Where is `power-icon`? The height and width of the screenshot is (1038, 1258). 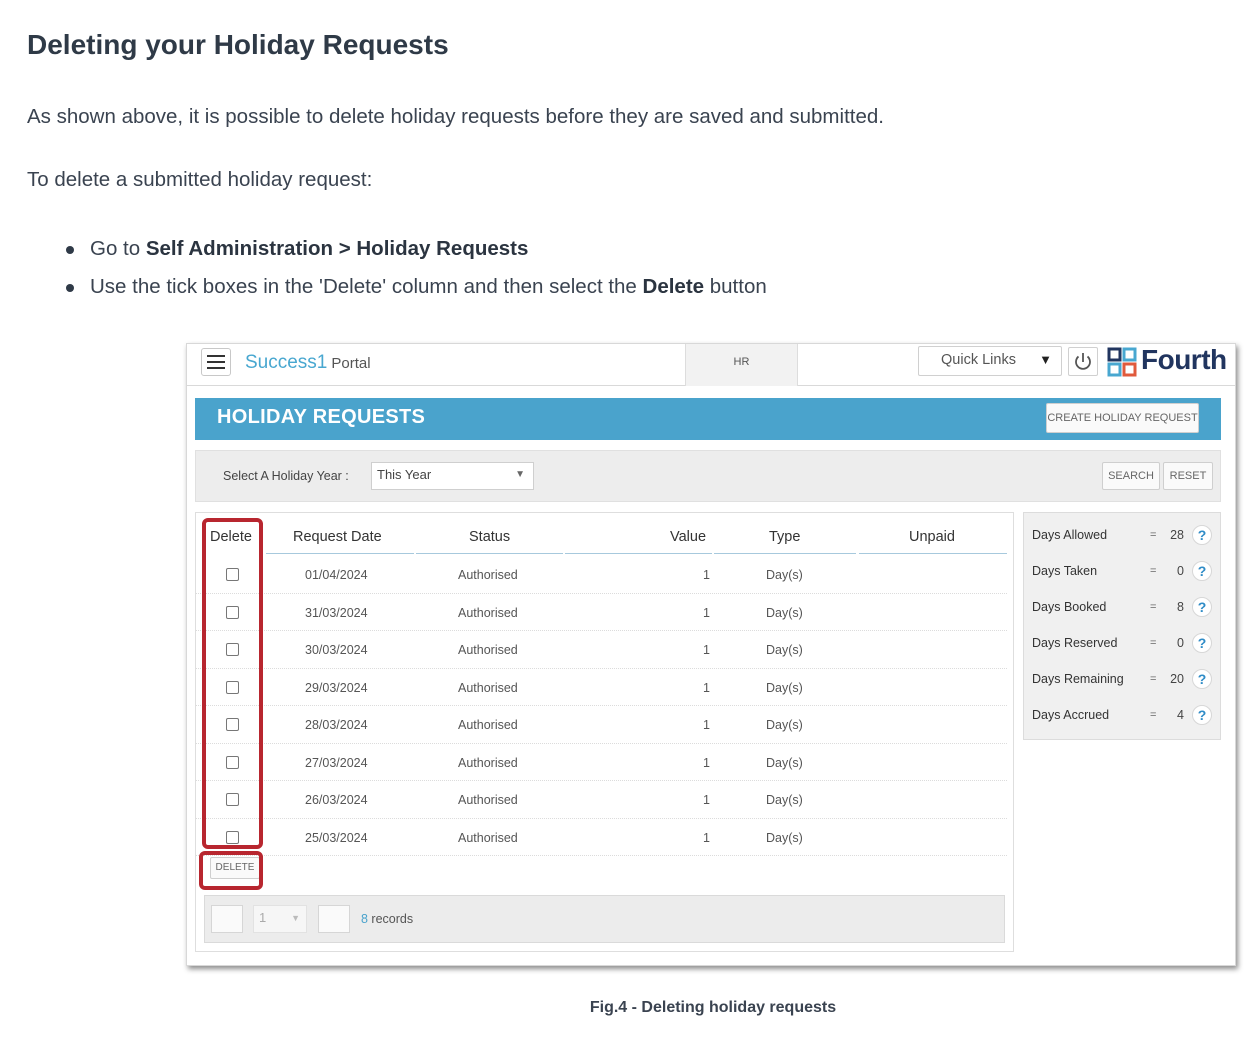 power-icon is located at coordinates (1083, 361).